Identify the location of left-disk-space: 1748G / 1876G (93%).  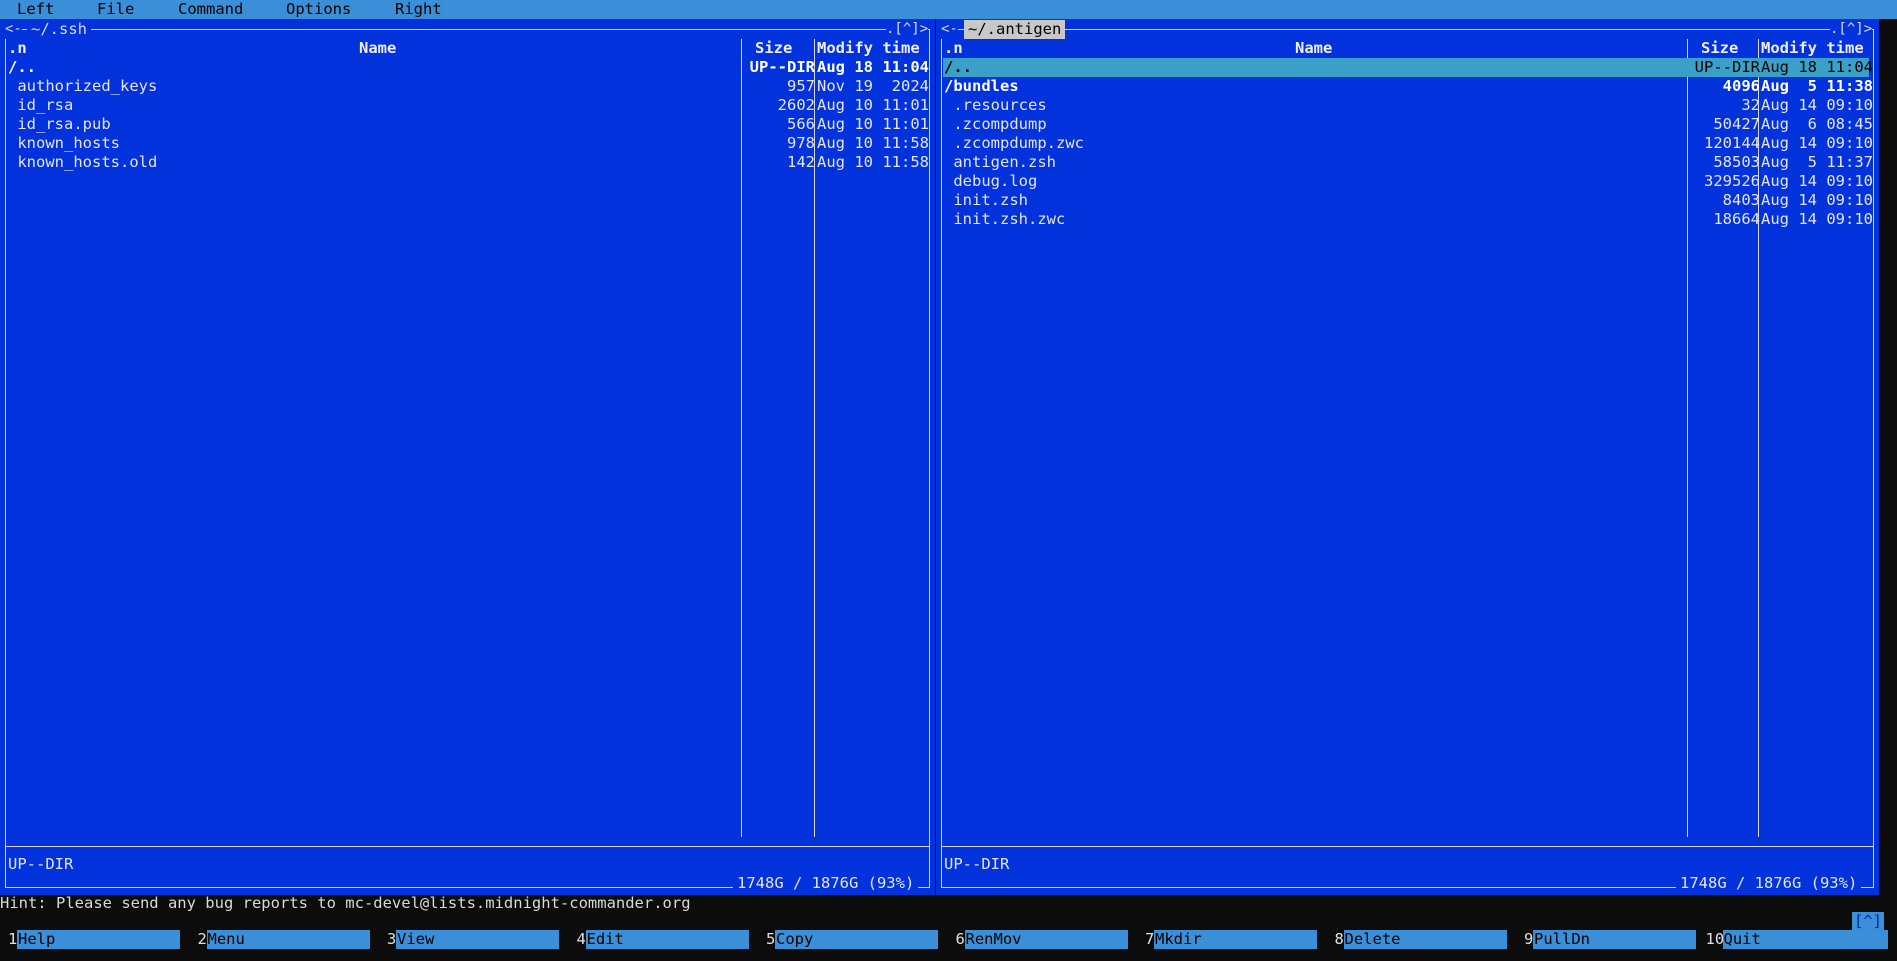
(826, 883).